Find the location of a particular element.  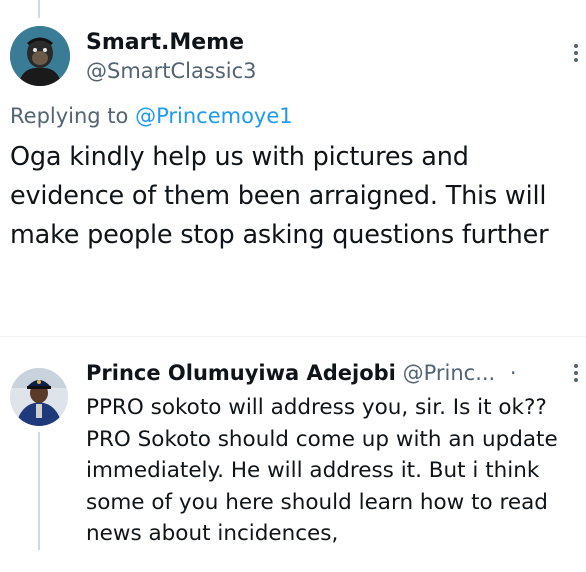

reply-avatar is located at coordinates (39, 397).